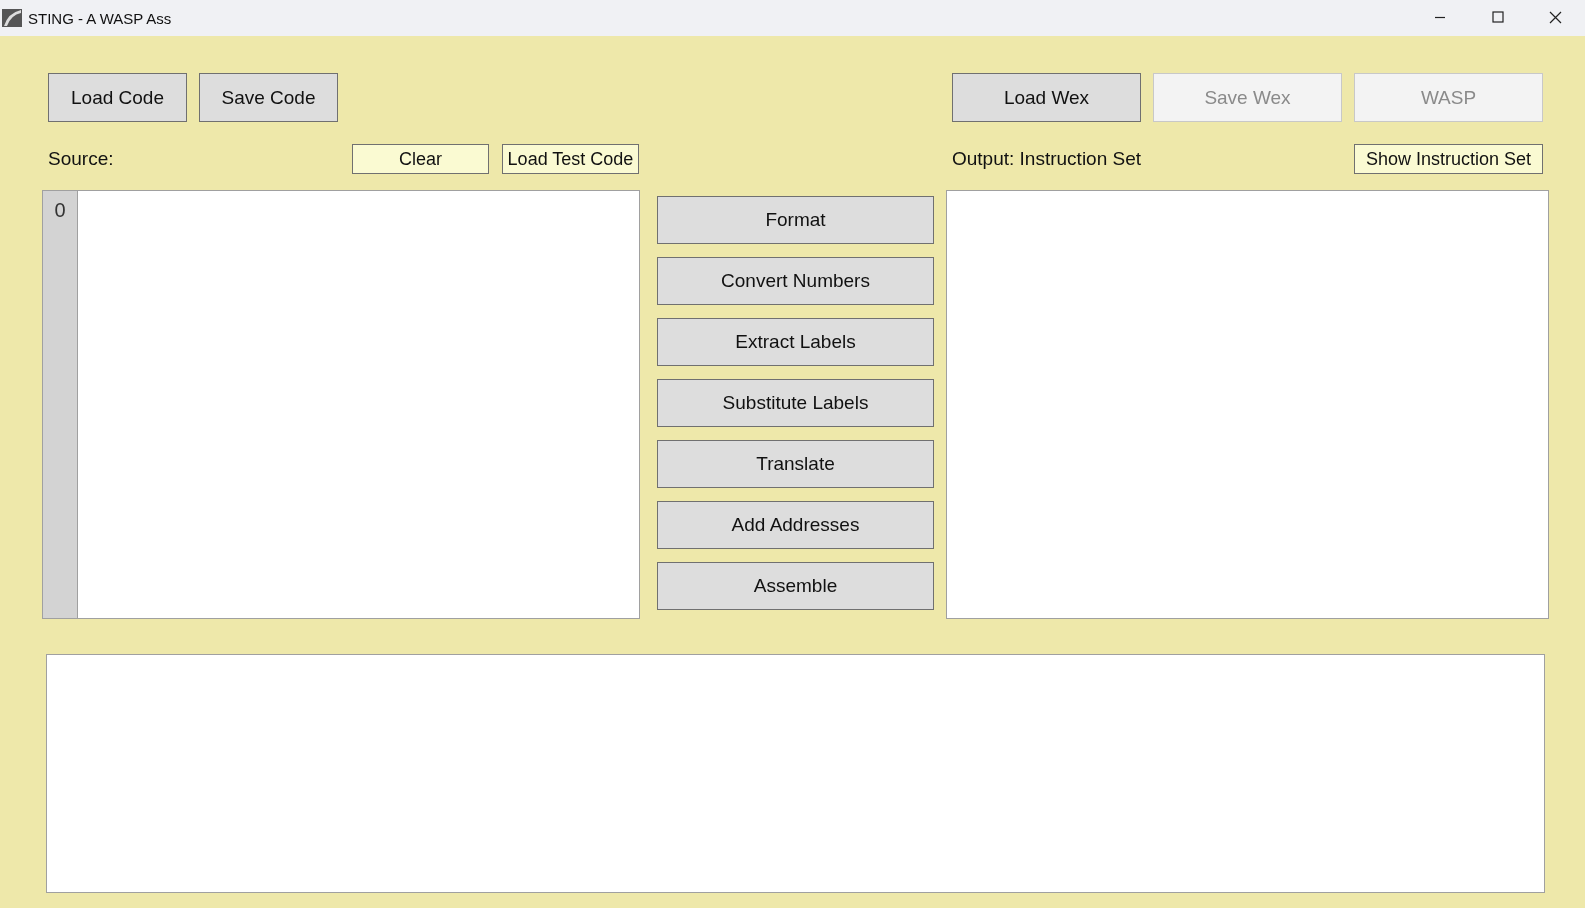 Image resolution: width=1585 pixels, height=908 pixels. I want to click on source-button: Clear, so click(420, 159).